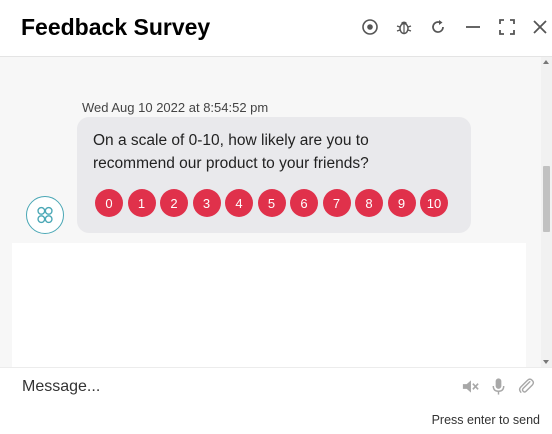 The image size is (552, 434). I want to click on chat-scrollbar, so click(546, 212).